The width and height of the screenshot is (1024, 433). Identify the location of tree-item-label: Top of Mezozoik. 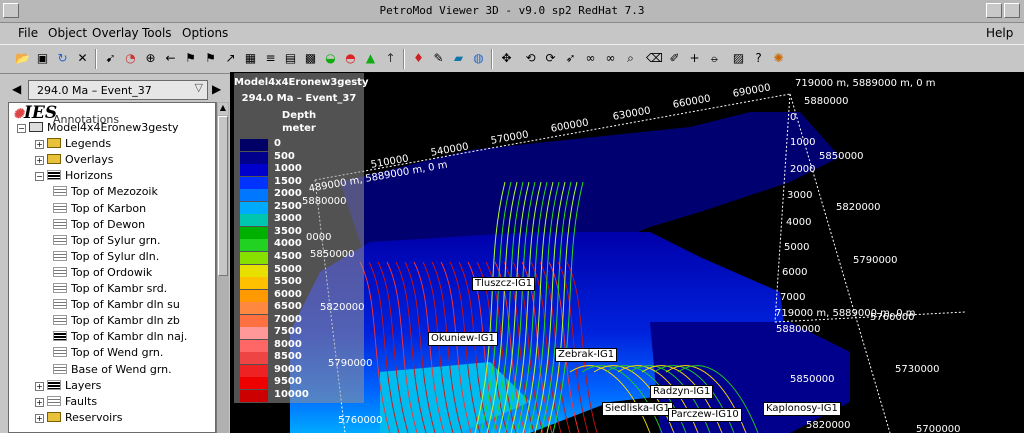
(114, 192).